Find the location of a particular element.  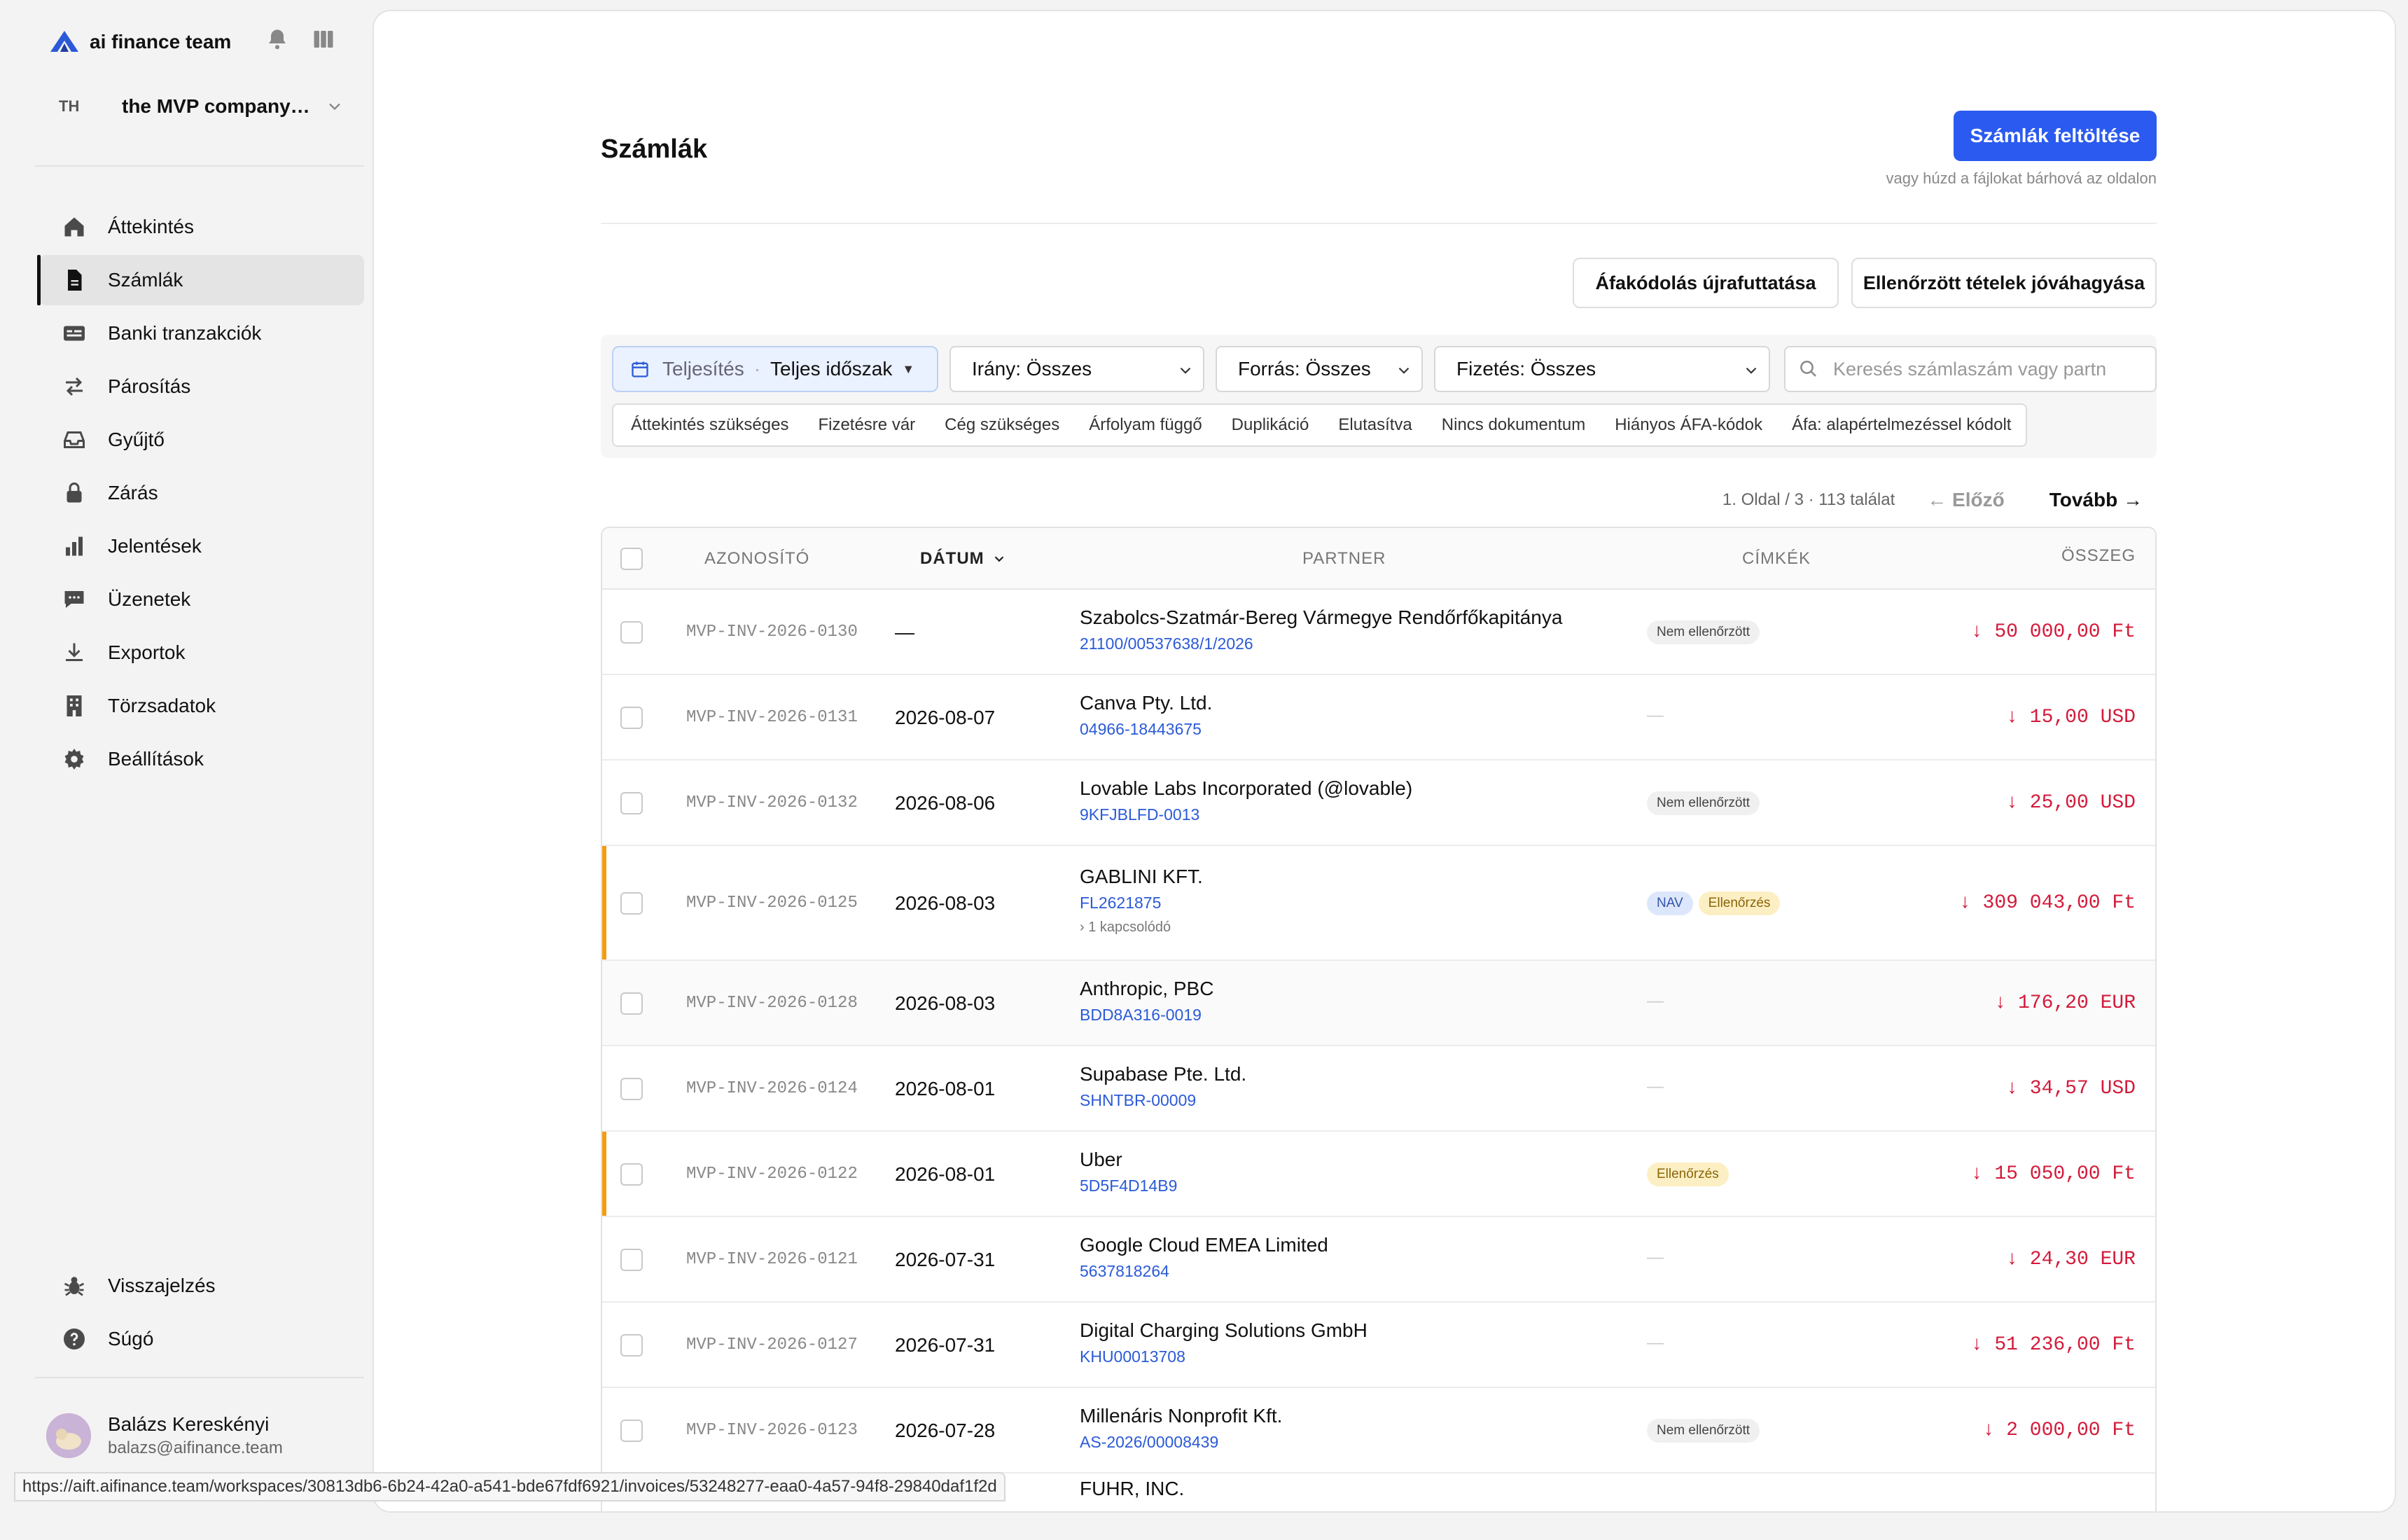

sidebar-item-jelentesek: Jelentések is located at coordinates (201, 546).